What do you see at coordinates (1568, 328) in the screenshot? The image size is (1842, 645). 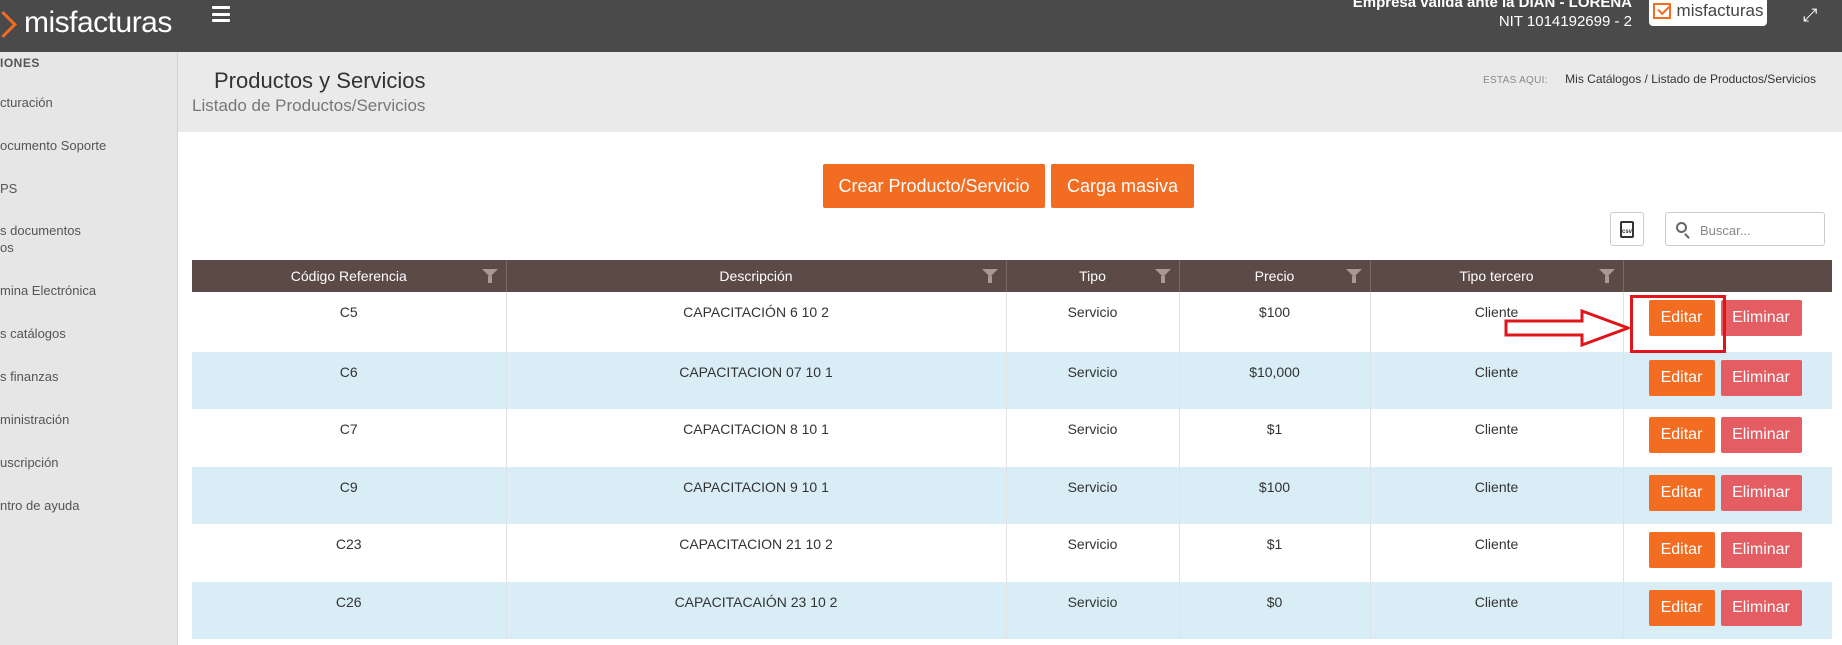 I see `annotation-arrow-icon` at bounding box center [1568, 328].